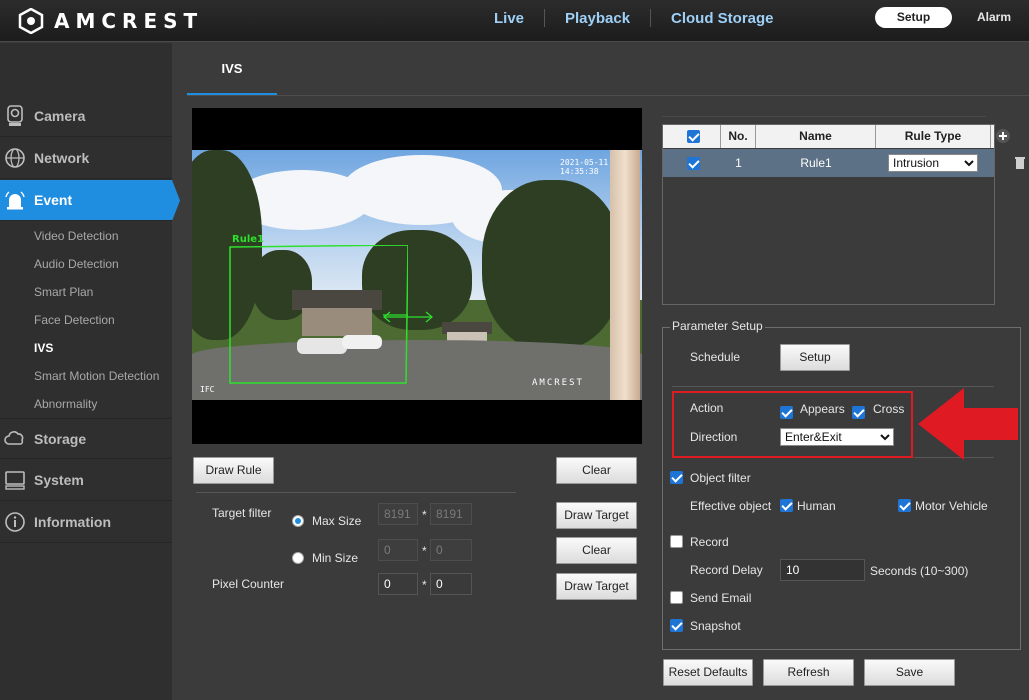 The height and width of the screenshot is (700, 1029). I want to click on sidebar-item-label: Network, so click(62, 158).